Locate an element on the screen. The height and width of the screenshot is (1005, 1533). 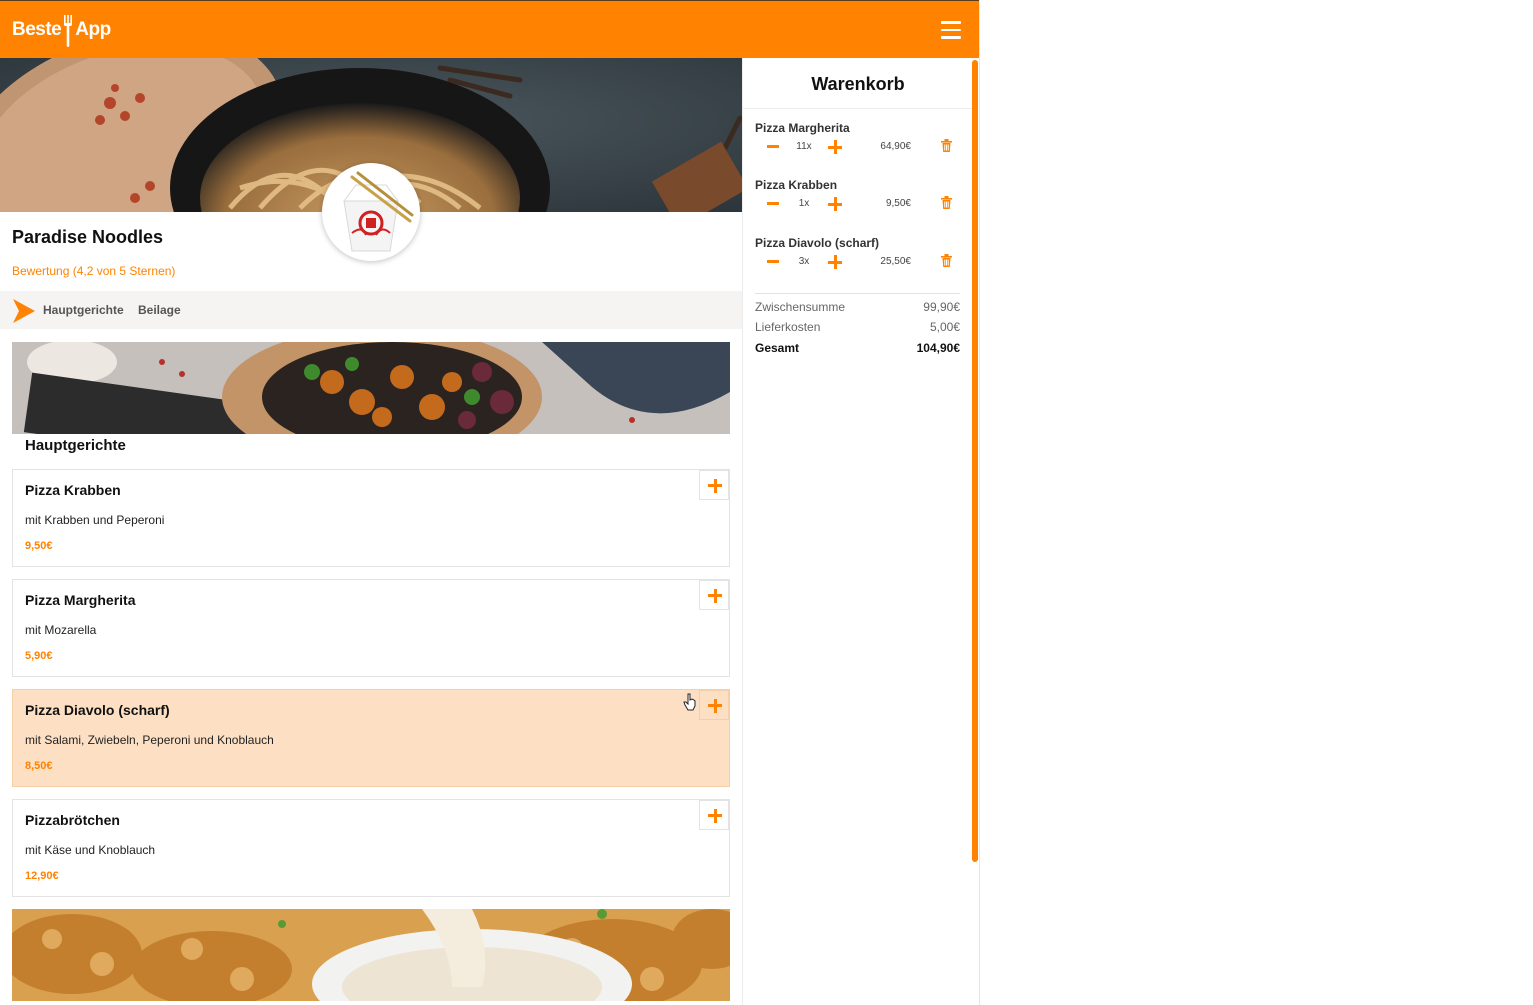
dish-card: Pizza Margherita mit Mozarella 5,90€ is located at coordinates (371, 628).